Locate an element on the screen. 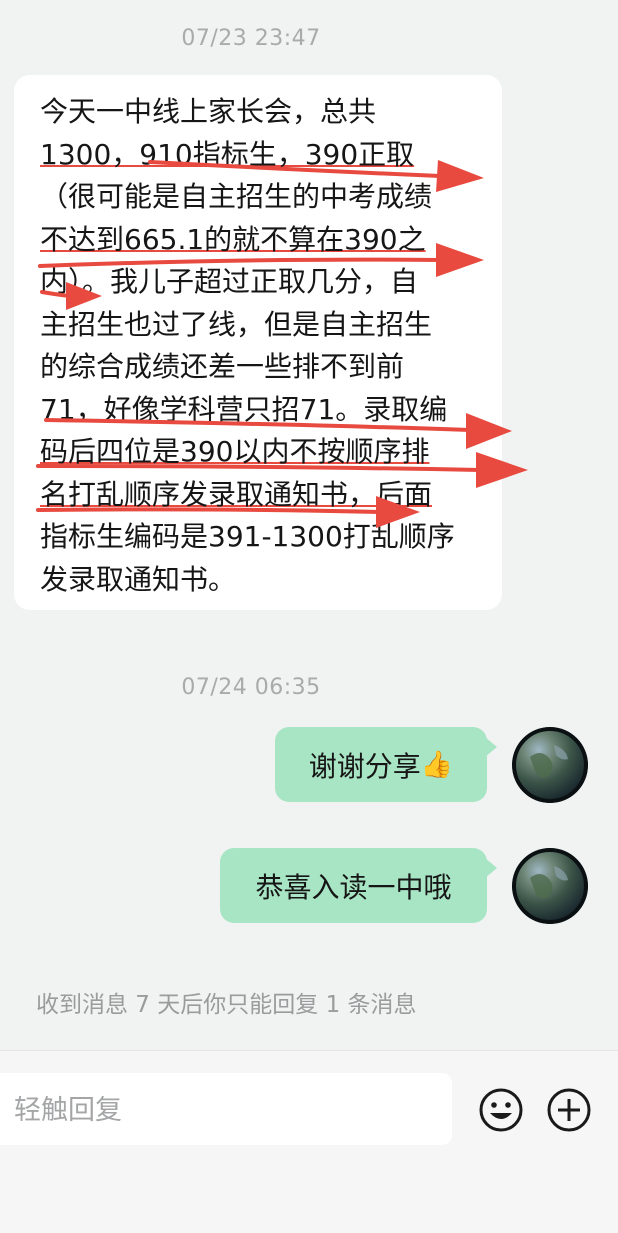  reply-limit-notice: 收到消息 7 天后你只能回复 1 条消息 is located at coordinates (226, 1005).